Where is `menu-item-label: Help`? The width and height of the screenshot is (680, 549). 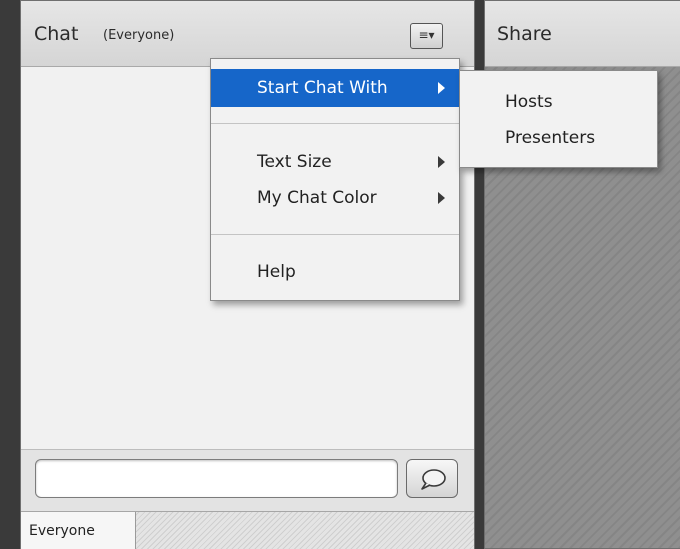
menu-item-label: Help is located at coordinates (276, 272).